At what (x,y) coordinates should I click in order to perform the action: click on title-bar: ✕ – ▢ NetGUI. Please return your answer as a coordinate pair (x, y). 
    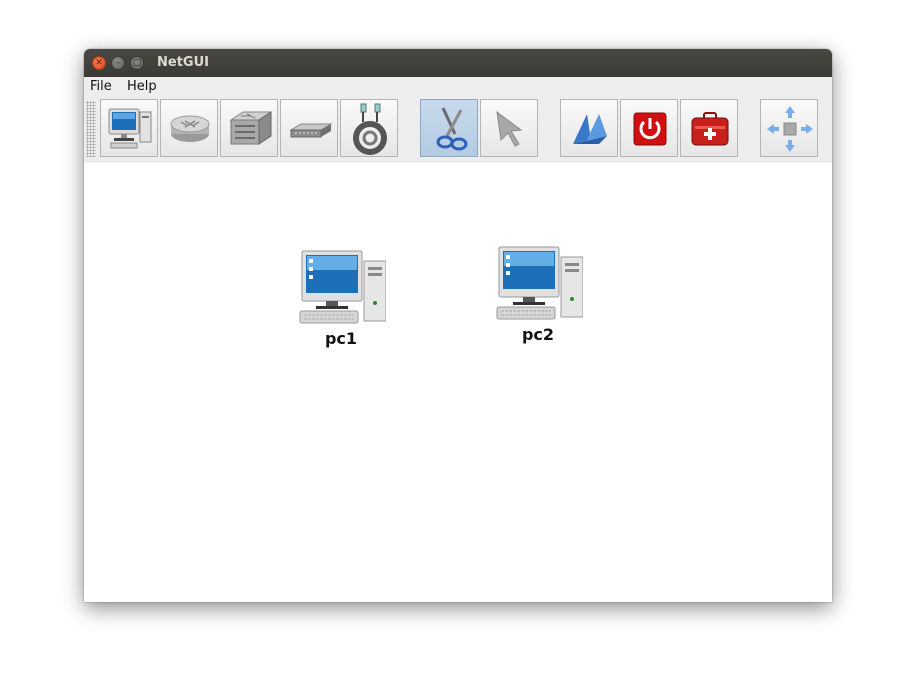
    Looking at the image, I should click on (458, 63).